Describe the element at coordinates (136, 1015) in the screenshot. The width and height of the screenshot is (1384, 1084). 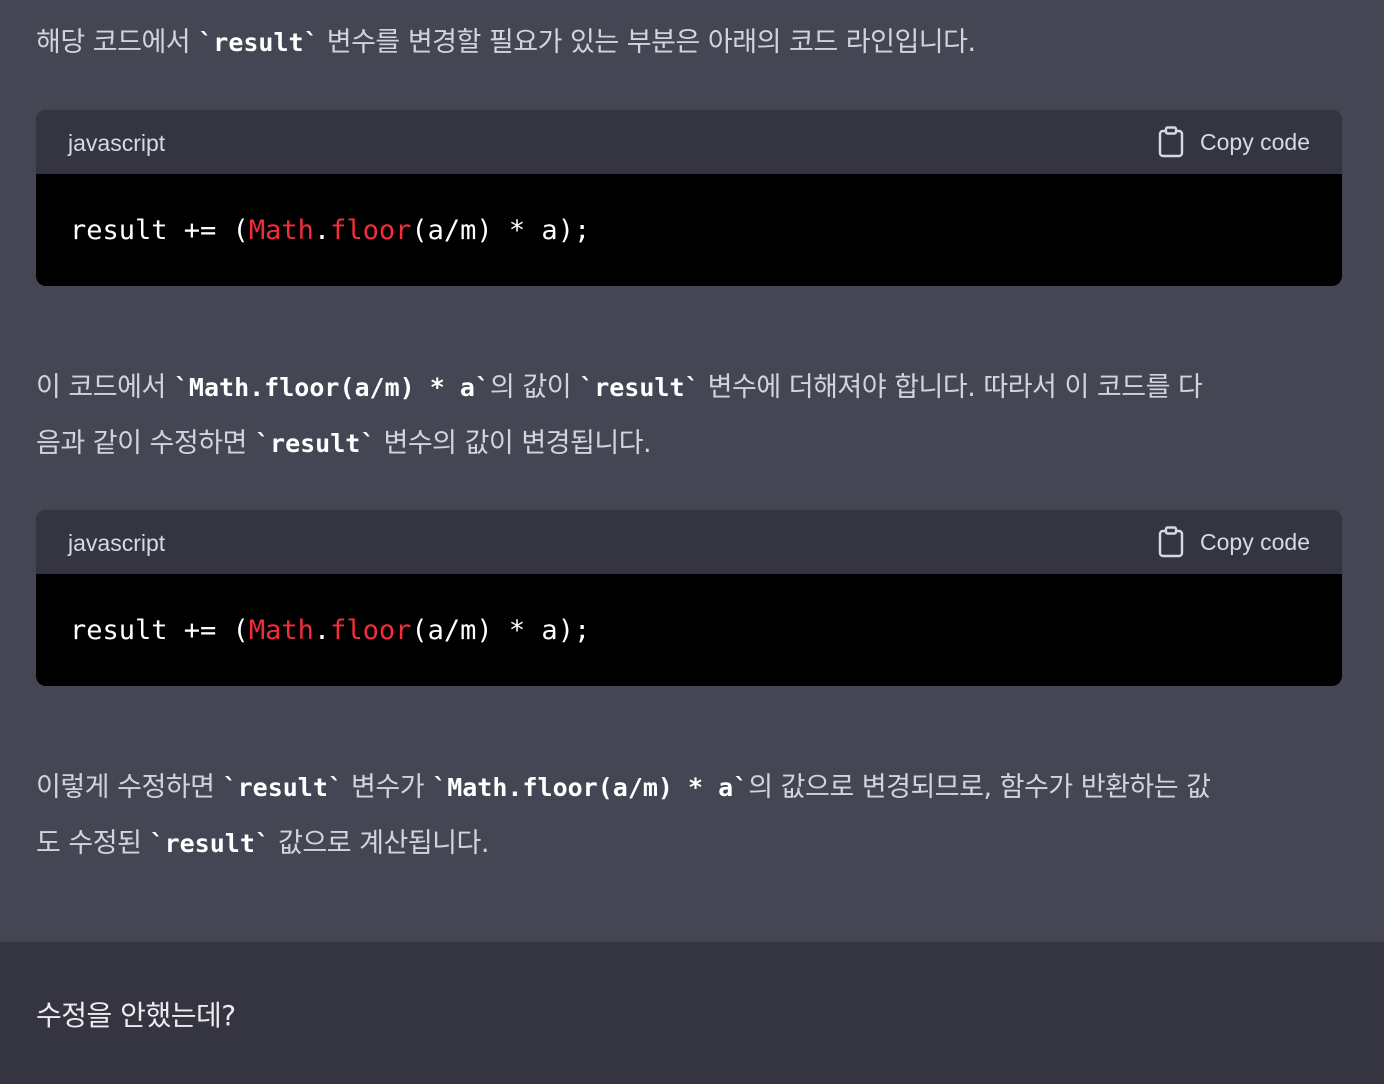
I see `user-message-text: 수정을 안했는데?` at that location.